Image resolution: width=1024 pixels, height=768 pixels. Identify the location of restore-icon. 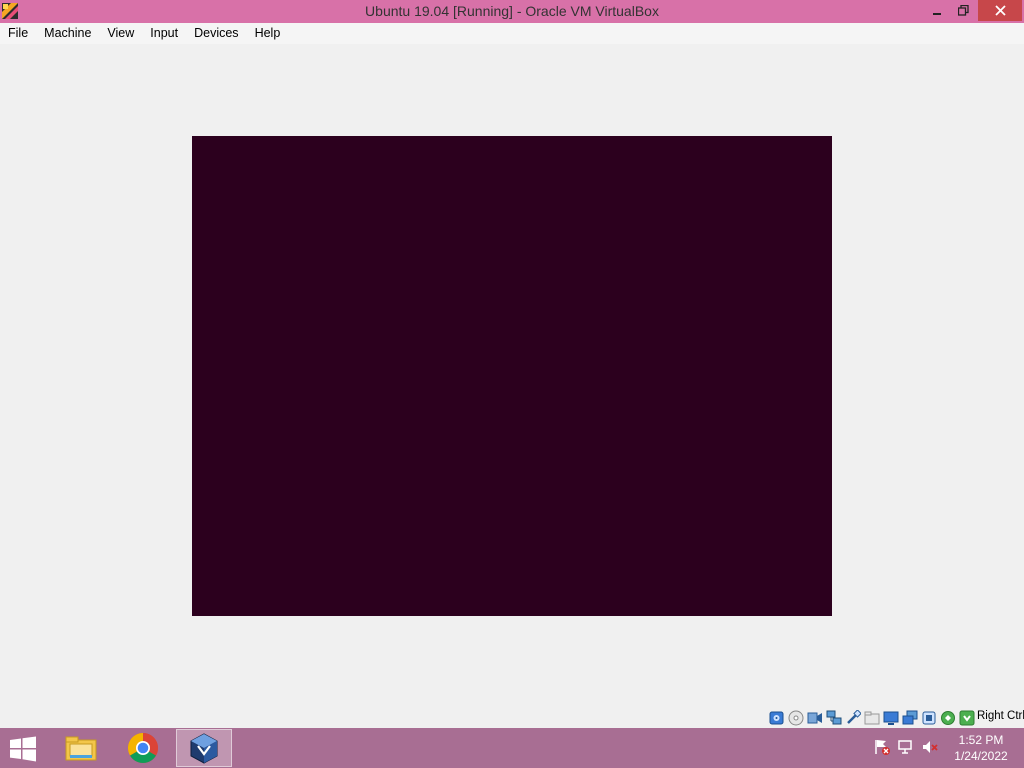
(963, 10).